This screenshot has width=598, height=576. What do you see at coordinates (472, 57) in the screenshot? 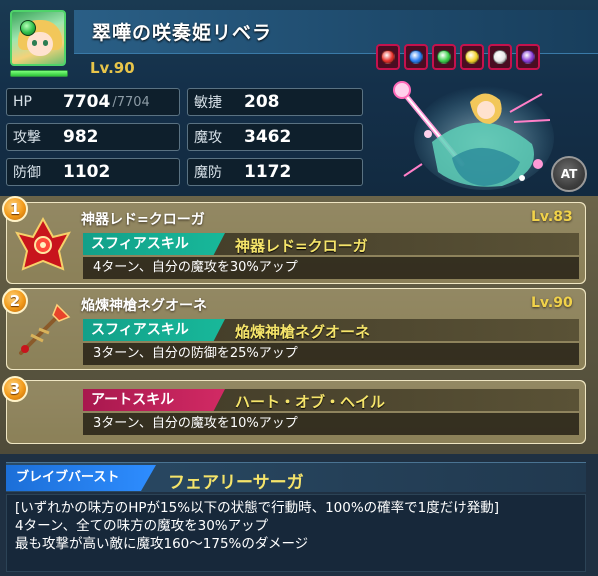
I see `thunder-orb-icon` at bounding box center [472, 57].